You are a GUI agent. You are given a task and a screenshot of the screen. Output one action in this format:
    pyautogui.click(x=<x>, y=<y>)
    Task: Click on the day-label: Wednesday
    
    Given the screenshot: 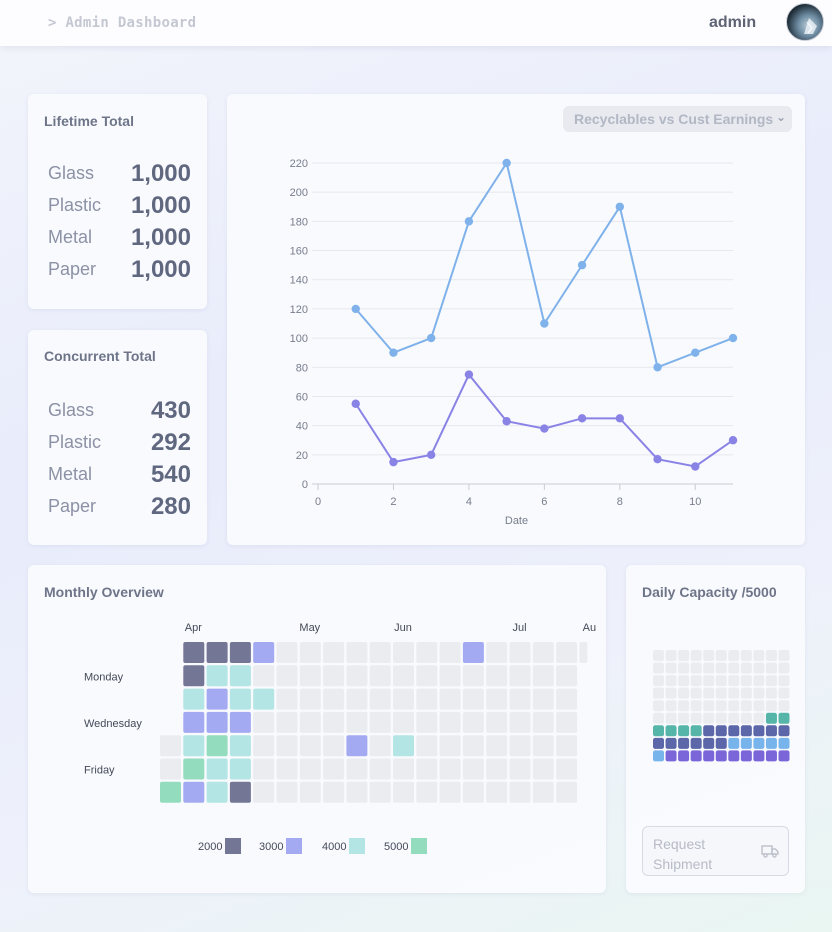 What is the action you would take?
    pyautogui.click(x=113, y=724)
    